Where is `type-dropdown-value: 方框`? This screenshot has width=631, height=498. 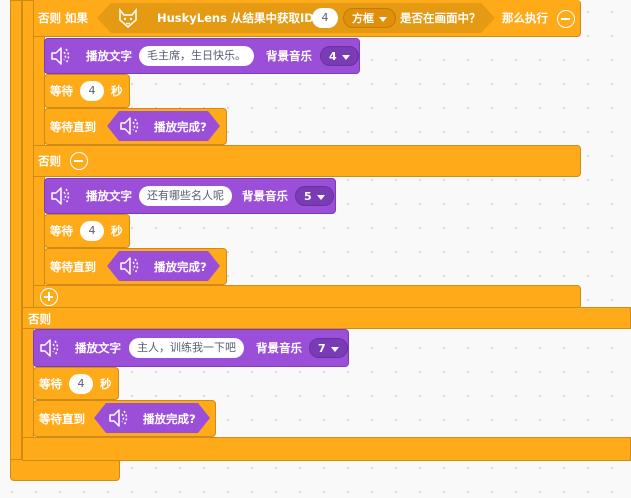 type-dropdown-value: 方框 is located at coordinates (363, 18).